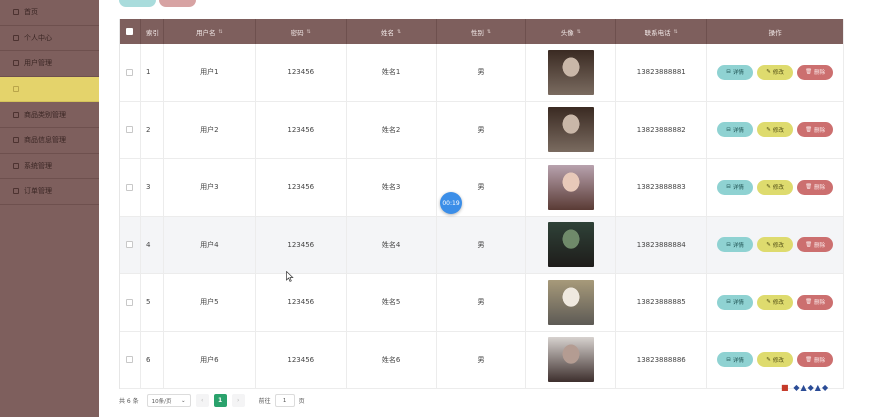  I want to click on sidebar-item-label: 首页, so click(31, 12).